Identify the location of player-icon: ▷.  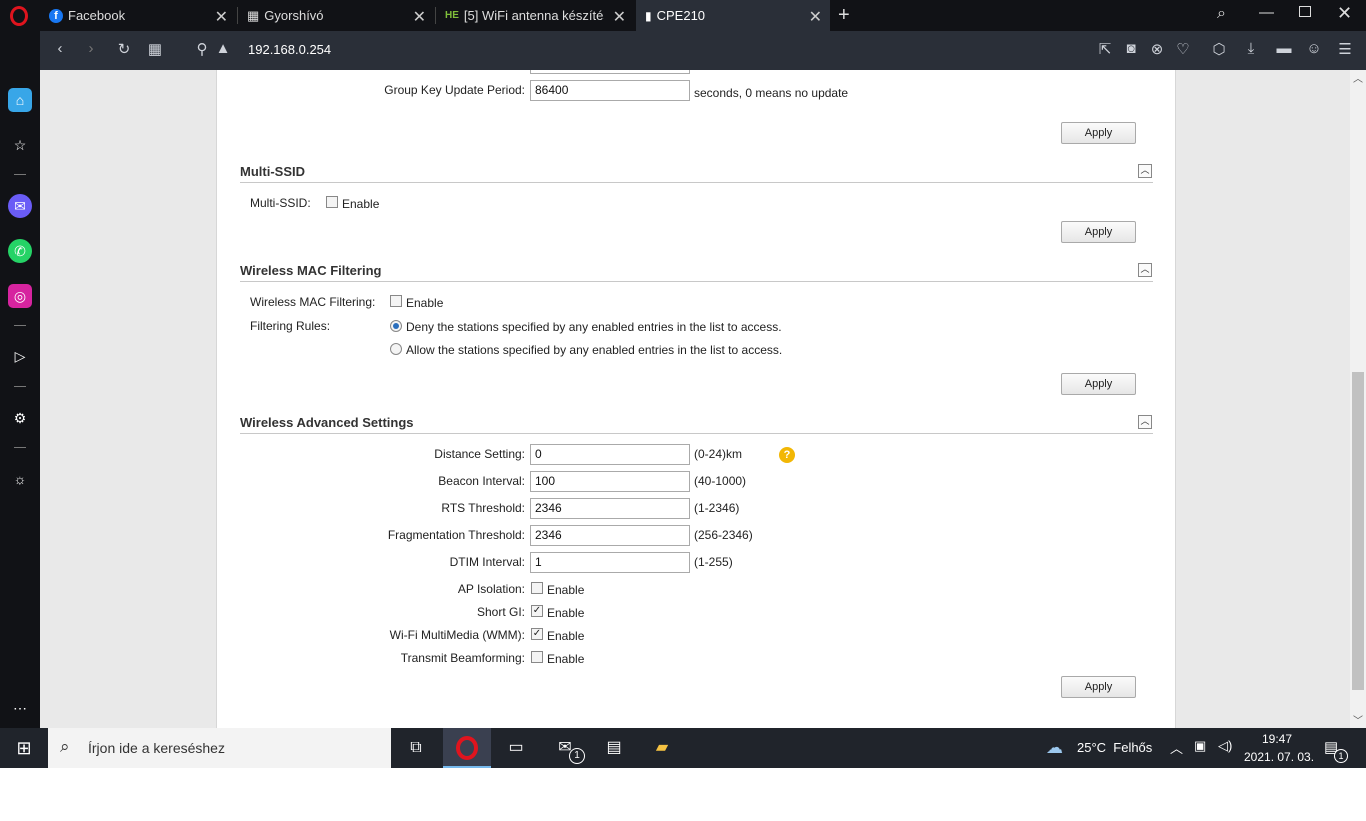
(20, 356).